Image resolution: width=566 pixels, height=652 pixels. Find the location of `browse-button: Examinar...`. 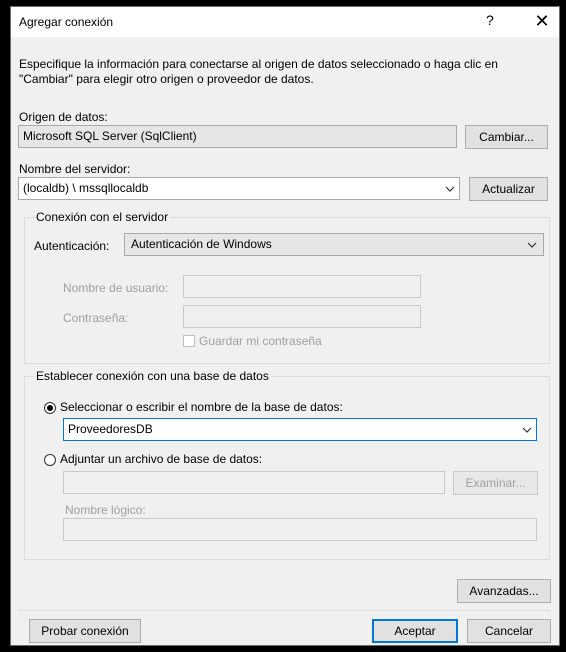

browse-button: Examinar... is located at coordinates (495, 483).